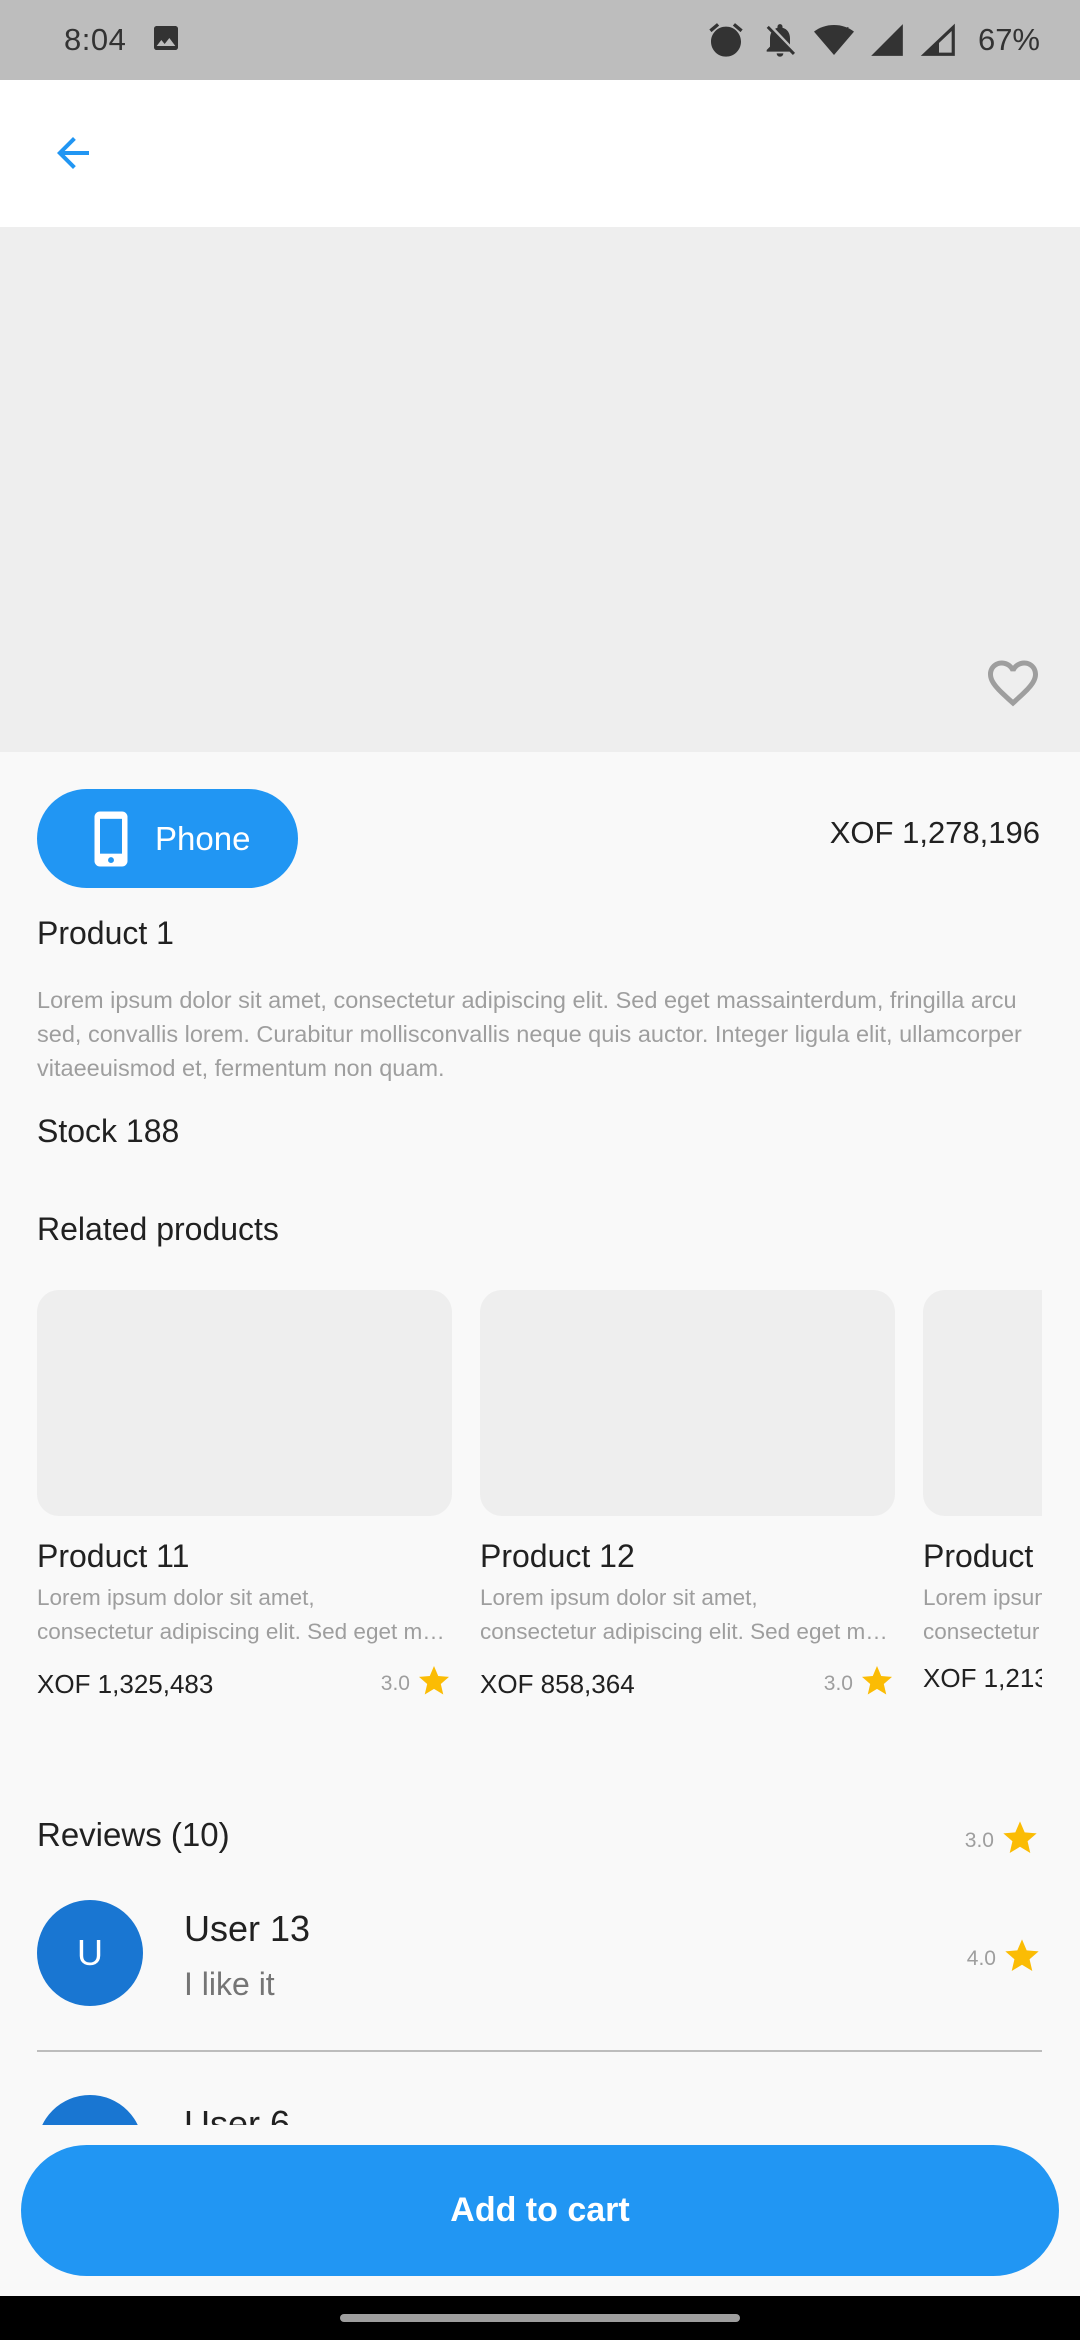 The image size is (1080, 2340). I want to click on battery-percent: 67%, so click(1008, 39).